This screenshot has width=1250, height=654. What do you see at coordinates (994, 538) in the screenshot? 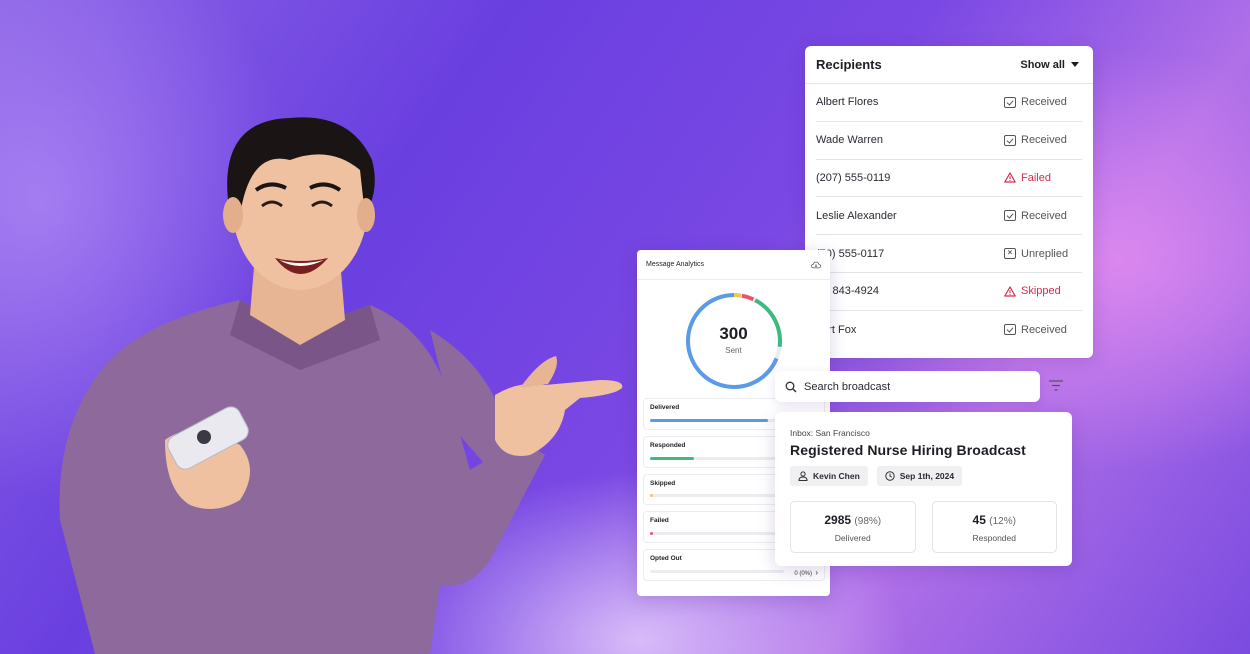
I see `responded-label: Responded` at bounding box center [994, 538].